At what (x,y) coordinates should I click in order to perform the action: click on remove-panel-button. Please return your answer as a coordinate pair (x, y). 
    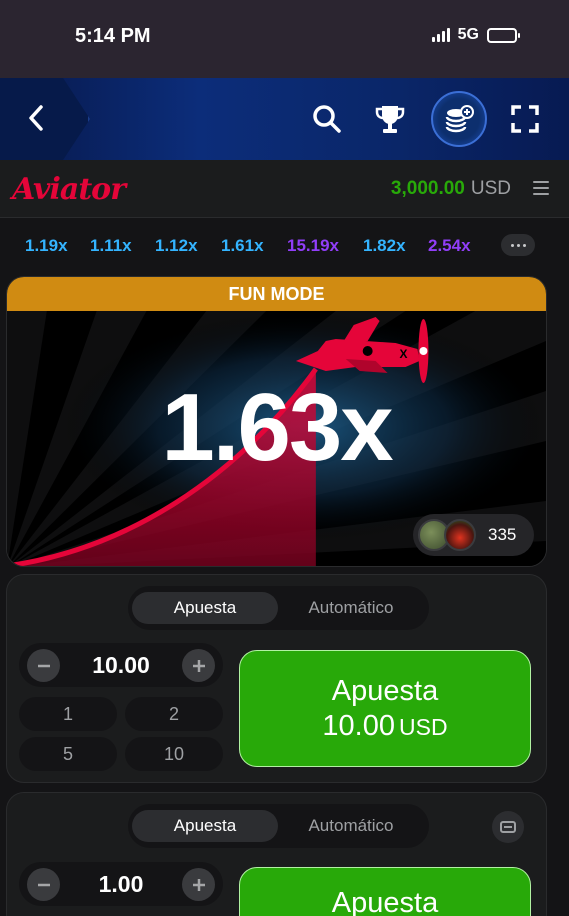
    Looking at the image, I should click on (508, 827).